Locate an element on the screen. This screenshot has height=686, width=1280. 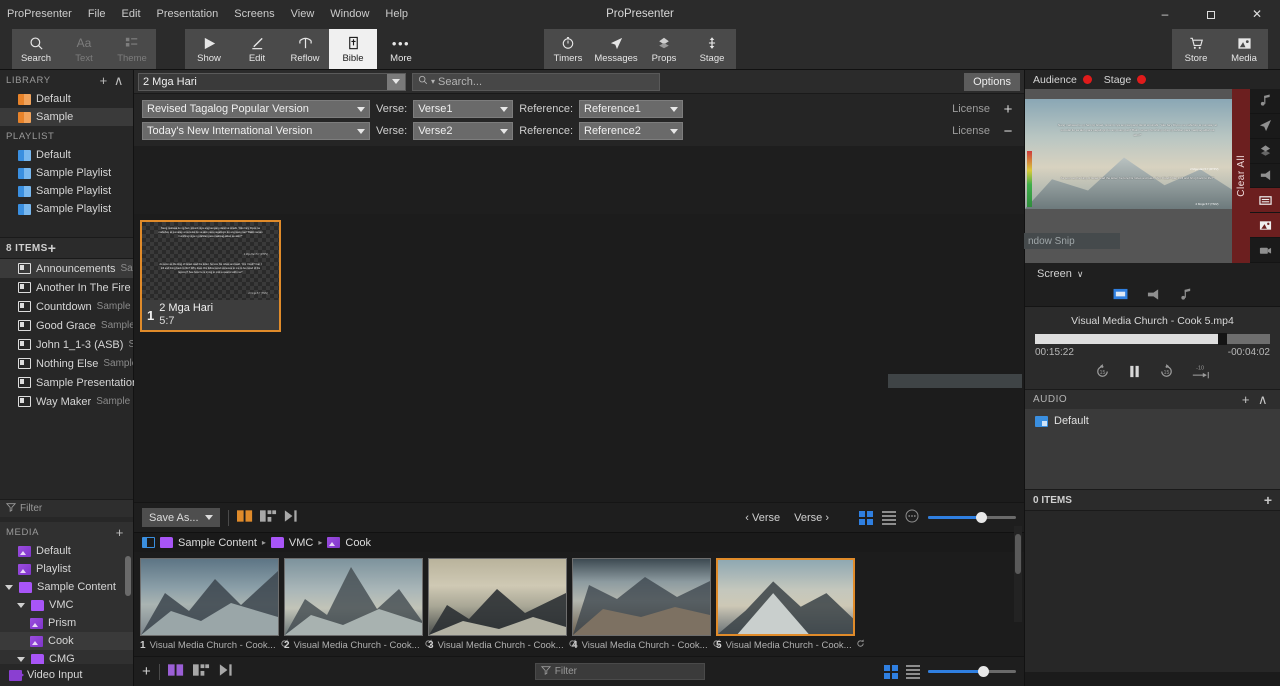
add-item-button: + is located at coordinates (52, 248).